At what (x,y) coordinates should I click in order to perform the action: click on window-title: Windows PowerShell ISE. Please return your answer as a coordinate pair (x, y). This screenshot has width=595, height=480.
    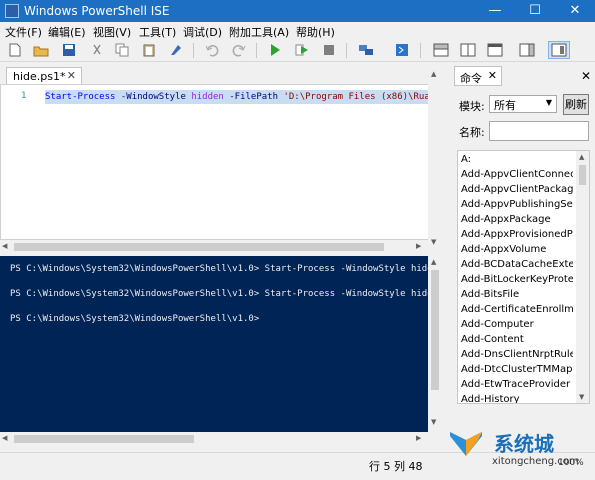
    Looking at the image, I should click on (97, 11).